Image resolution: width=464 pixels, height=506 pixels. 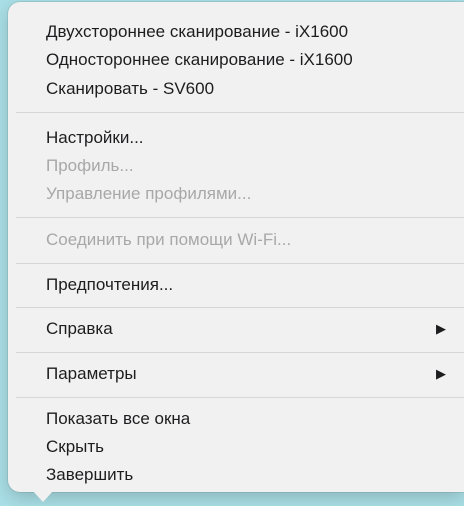 What do you see at coordinates (249, 60) in the screenshot?
I see `menu-item-simplex-scan-ix1600: Одностороннее сканирование - iX1600` at bounding box center [249, 60].